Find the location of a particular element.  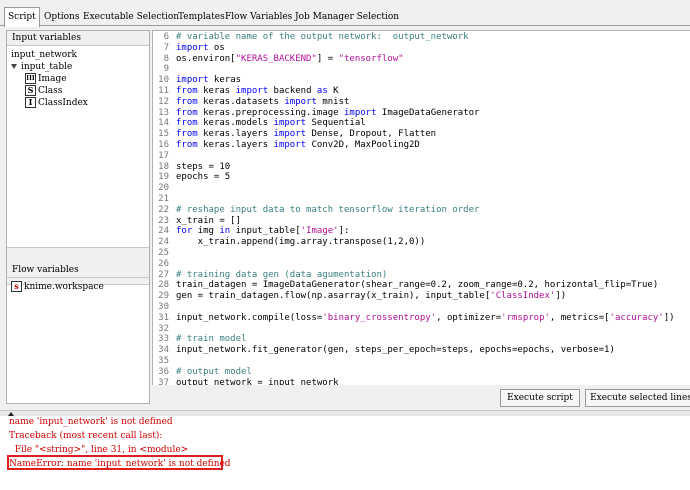

console-line: name 'input_network' is not defined is located at coordinates (91, 422).